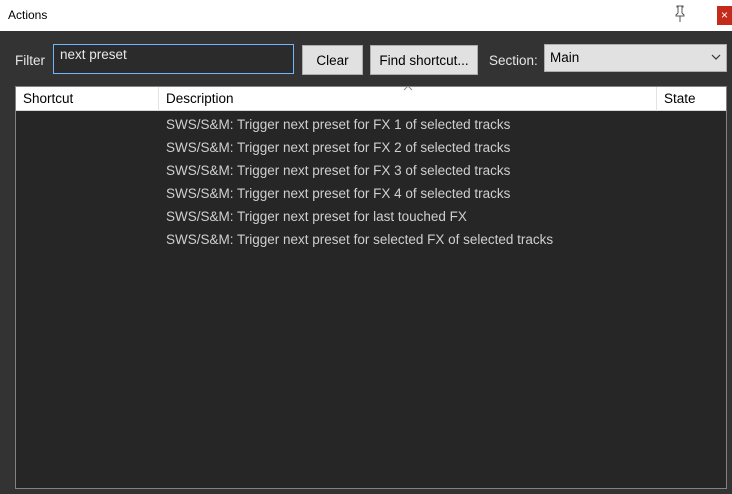  I want to click on column-header-state: State, so click(691, 99).